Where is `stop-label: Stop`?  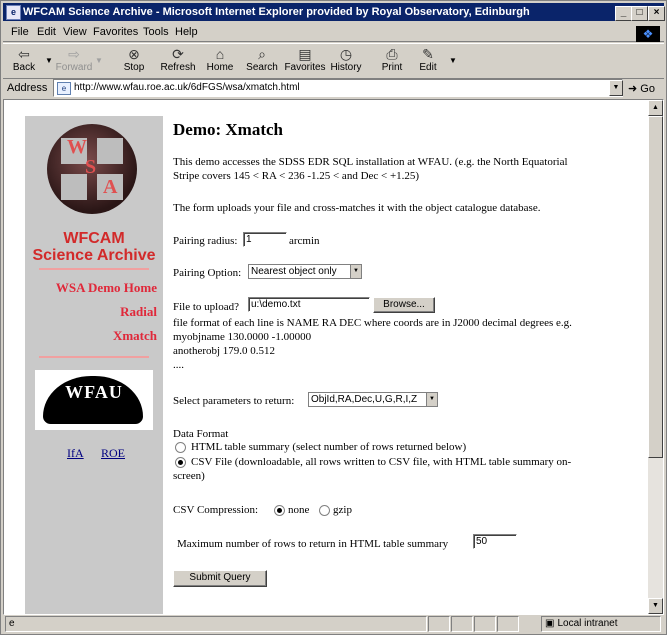
stop-label: Stop is located at coordinates (134, 67).